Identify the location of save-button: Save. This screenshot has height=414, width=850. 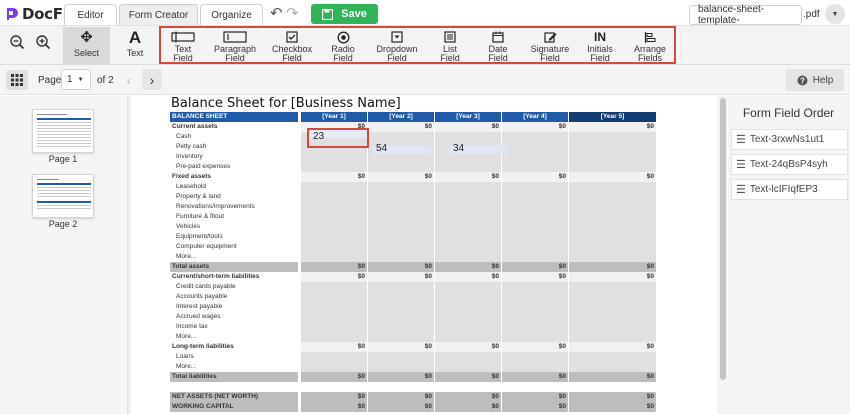
(344, 14).